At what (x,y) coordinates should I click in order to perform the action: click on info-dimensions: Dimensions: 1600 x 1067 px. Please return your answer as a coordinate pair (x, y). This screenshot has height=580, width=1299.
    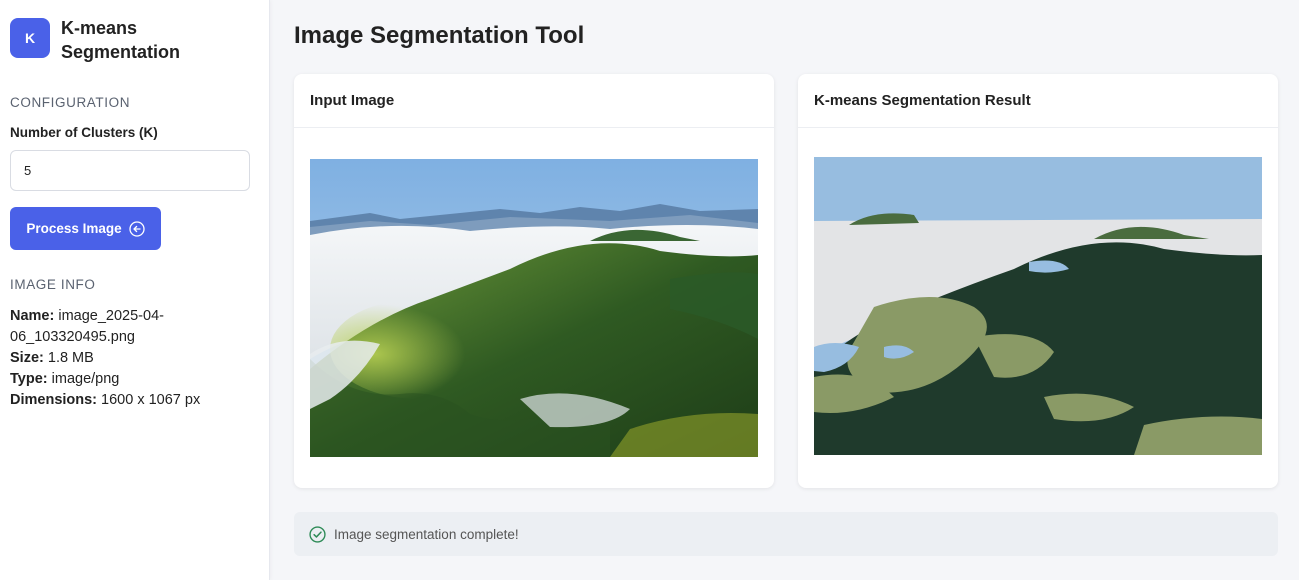
    Looking at the image, I should click on (105, 400).